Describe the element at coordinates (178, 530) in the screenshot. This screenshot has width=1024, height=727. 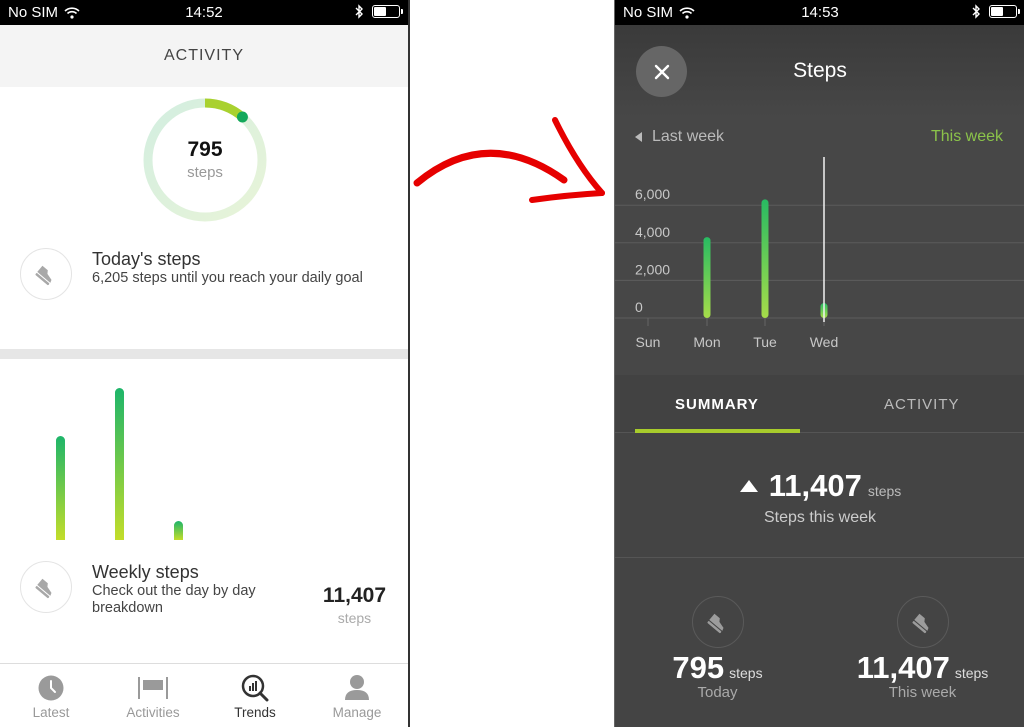
I see `mini-bar-wed` at that location.